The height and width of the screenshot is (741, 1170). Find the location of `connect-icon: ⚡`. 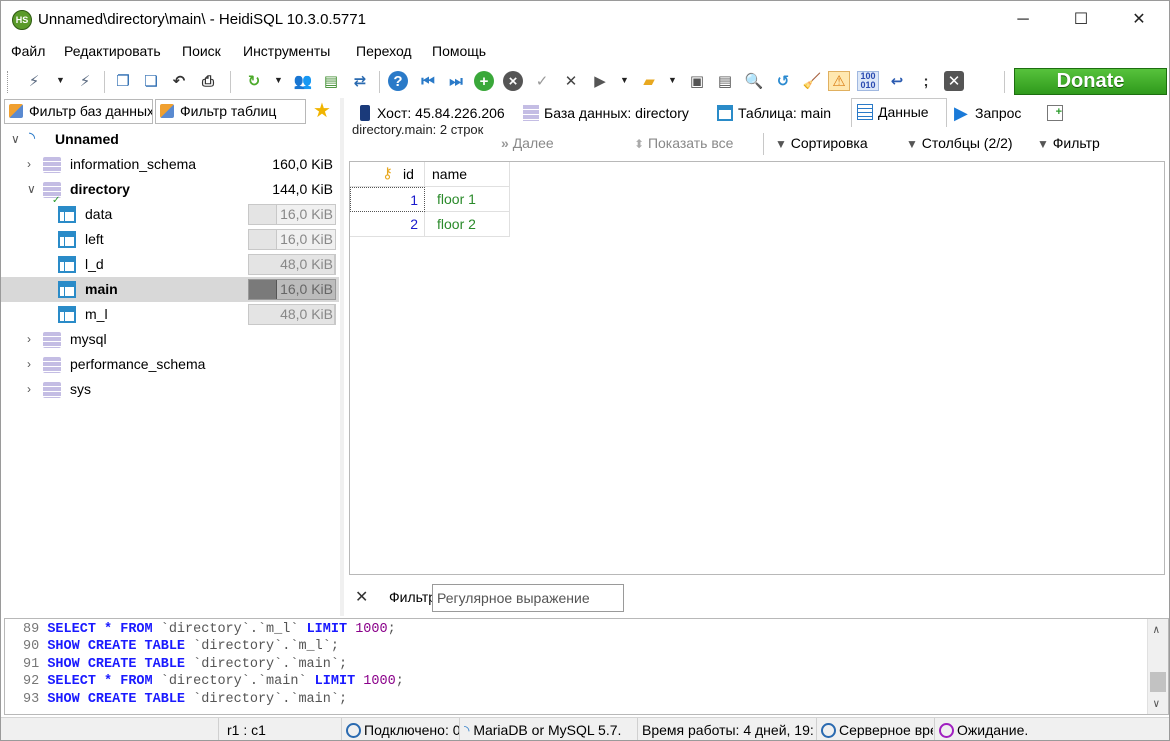

connect-icon: ⚡ is located at coordinates (34, 81).